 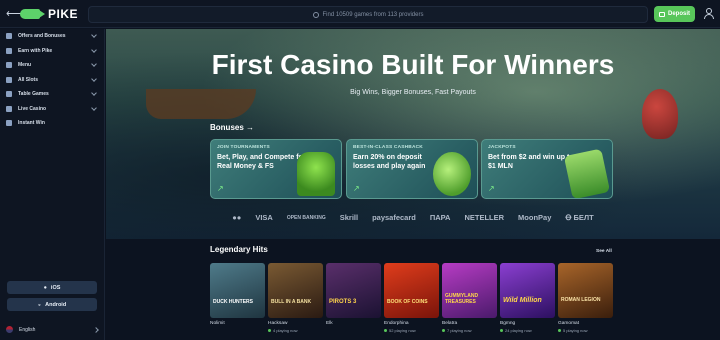 What do you see at coordinates (39, 304) in the screenshot?
I see `android-icon: ◒` at bounding box center [39, 304].